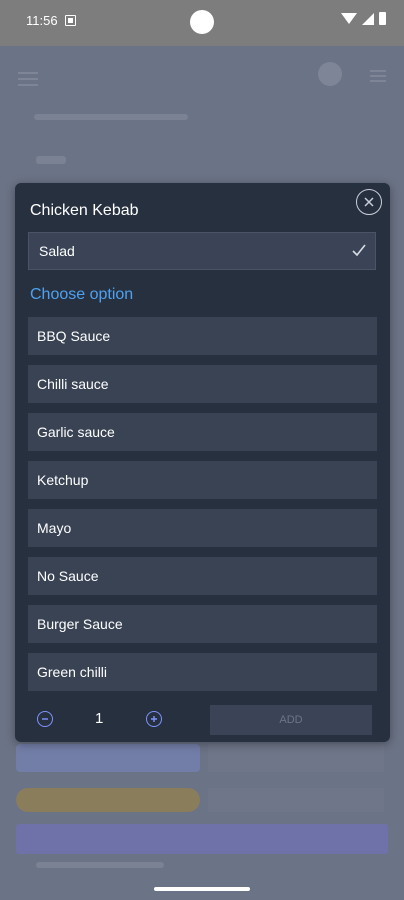  Describe the element at coordinates (76, 432) in the screenshot. I see `option-label: Garlic sauce` at that location.